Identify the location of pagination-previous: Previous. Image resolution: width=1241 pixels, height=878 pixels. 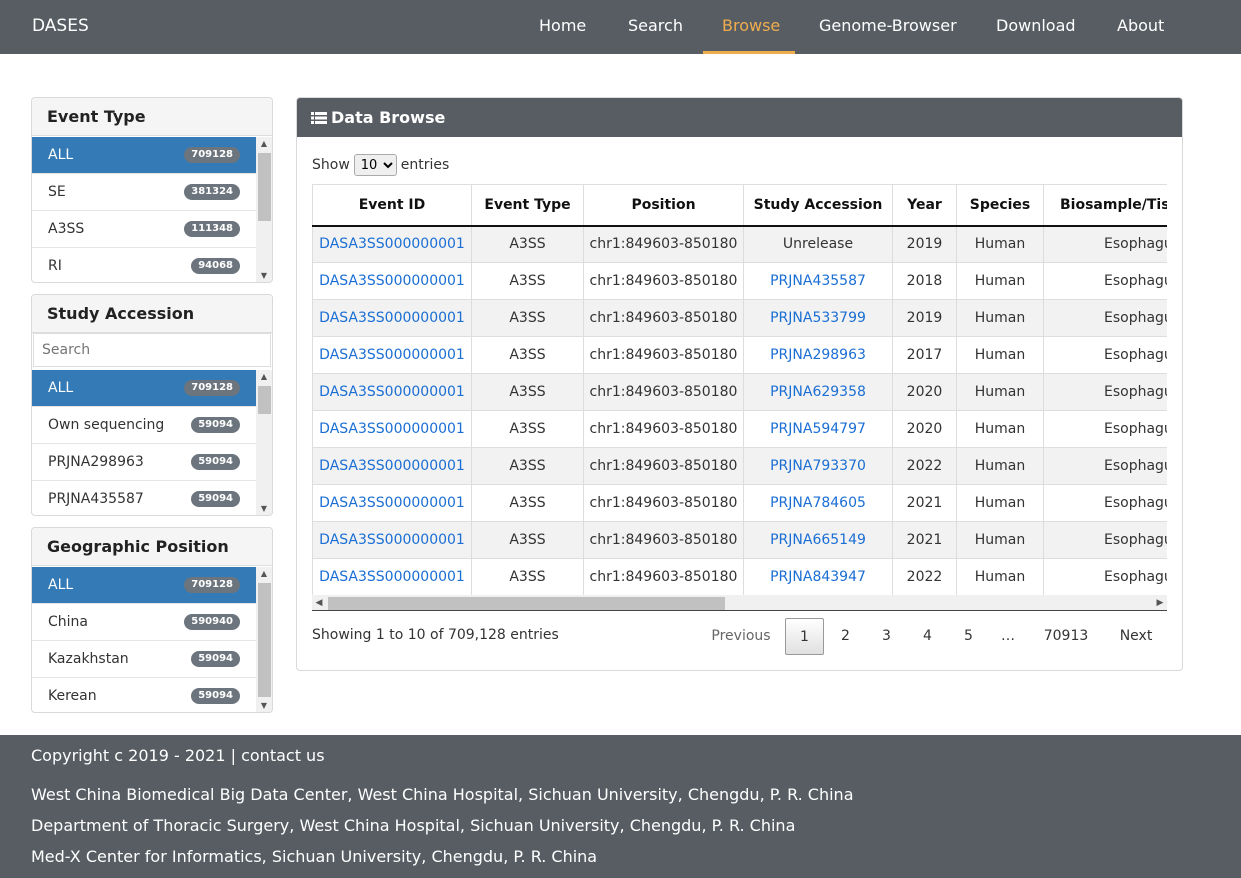
(741, 636).